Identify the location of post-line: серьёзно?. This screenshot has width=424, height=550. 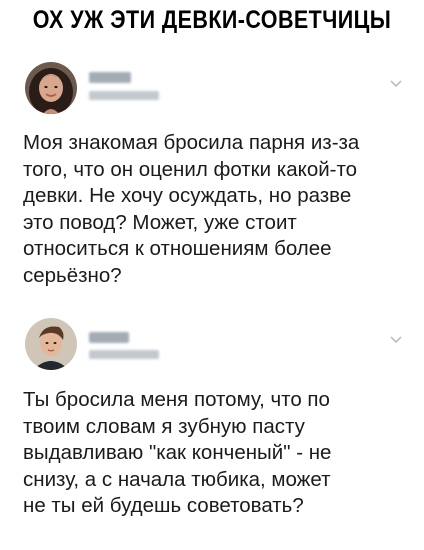
(72, 275).